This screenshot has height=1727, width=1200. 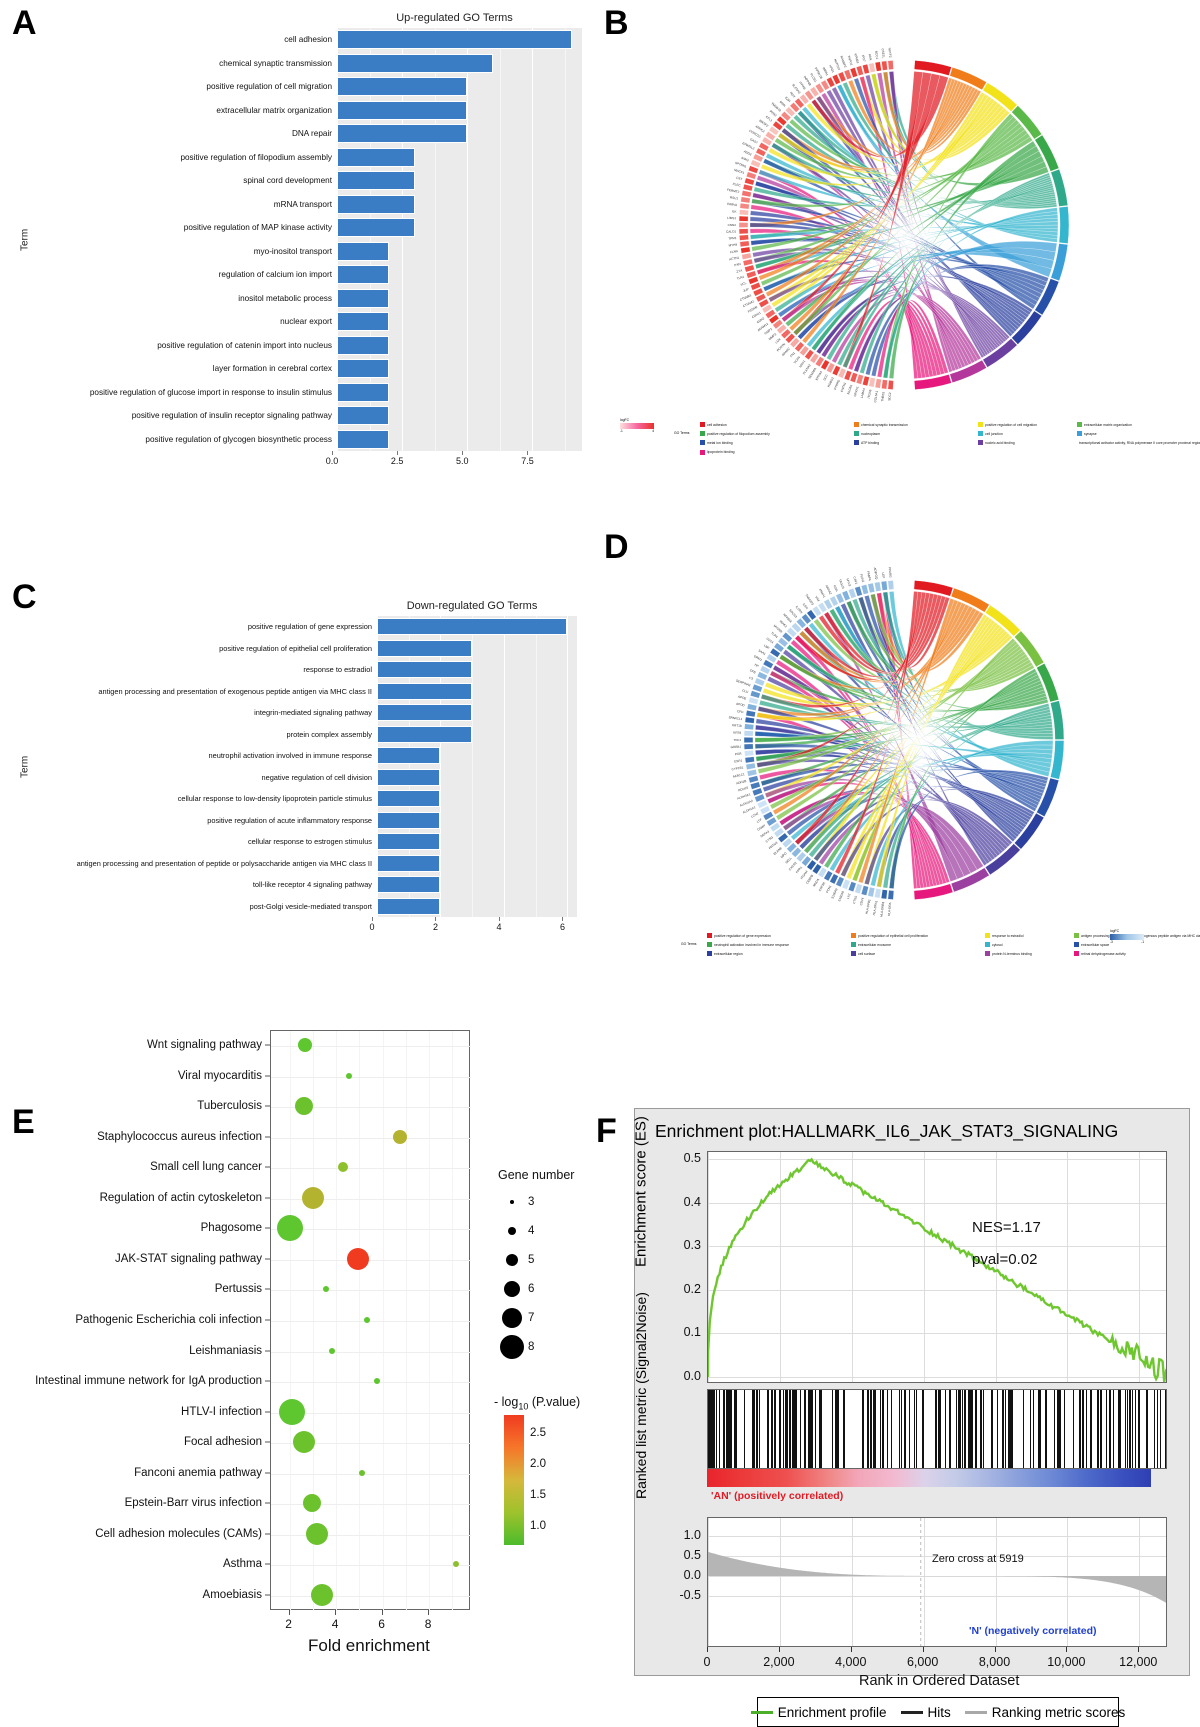 What do you see at coordinates (537, 1403) in the screenshot?
I see `color-legend-title: - log10 (P.value)` at bounding box center [537, 1403].